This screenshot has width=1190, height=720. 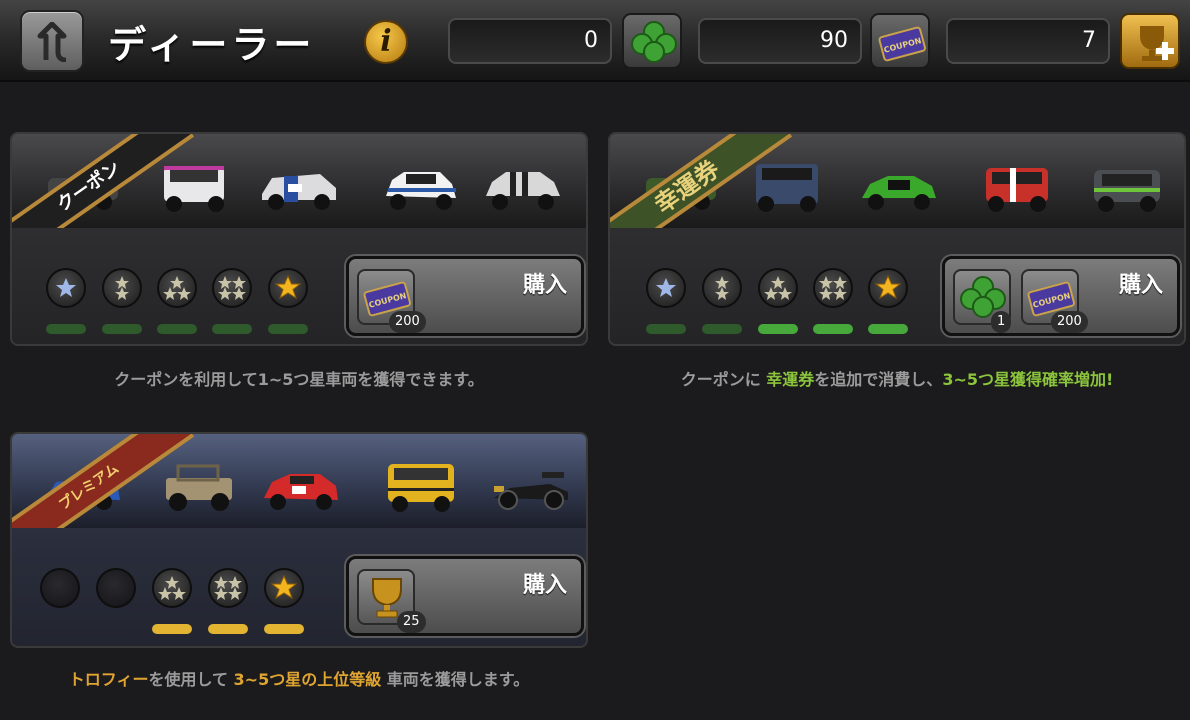 I want to click on top-bar: ディーラー i 0 90 COUPON 7, so click(x=595, y=41).